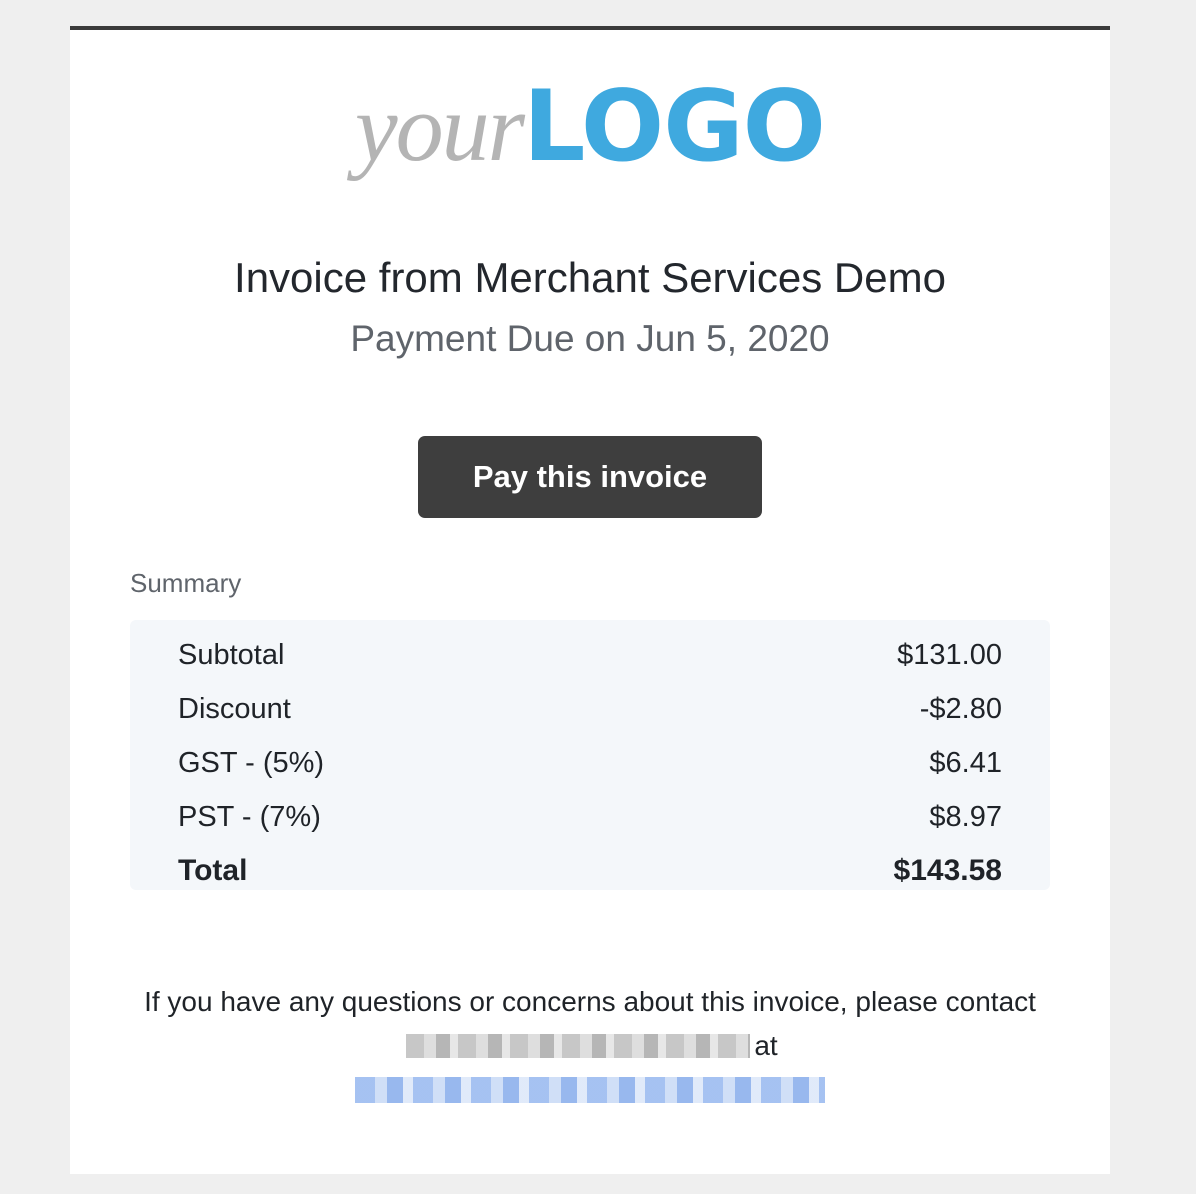 This screenshot has width=1196, height=1194. I want to click on summary-value-discount: -$2.80, so click(960, 708).